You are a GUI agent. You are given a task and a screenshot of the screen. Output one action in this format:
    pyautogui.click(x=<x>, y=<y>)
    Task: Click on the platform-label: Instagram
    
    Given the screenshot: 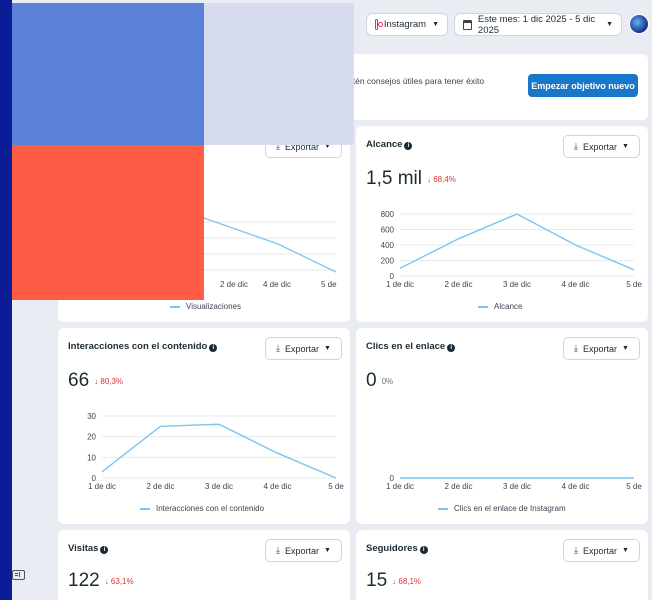 What is the action you would take?
    pyautogui.click(x=405, y=24)
    